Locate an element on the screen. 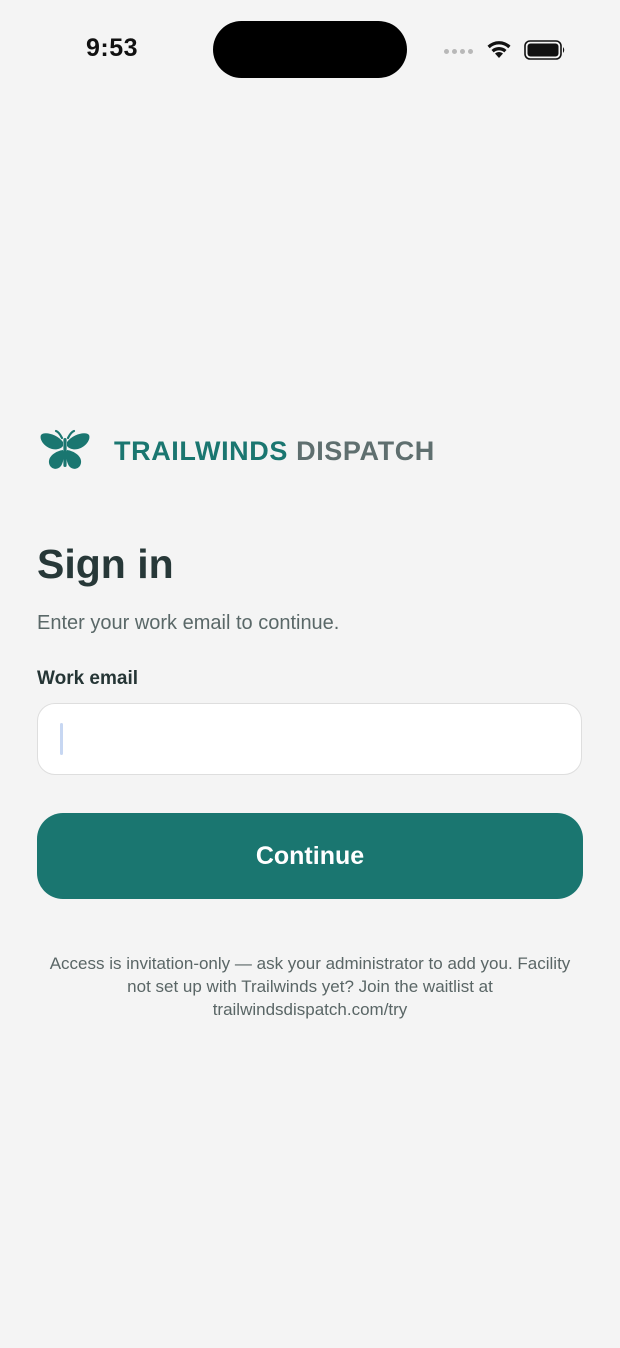 This screenshot has width=620, height=1348. brand-name-primary: TRAILWINDS is located at coordinates (201, 450).